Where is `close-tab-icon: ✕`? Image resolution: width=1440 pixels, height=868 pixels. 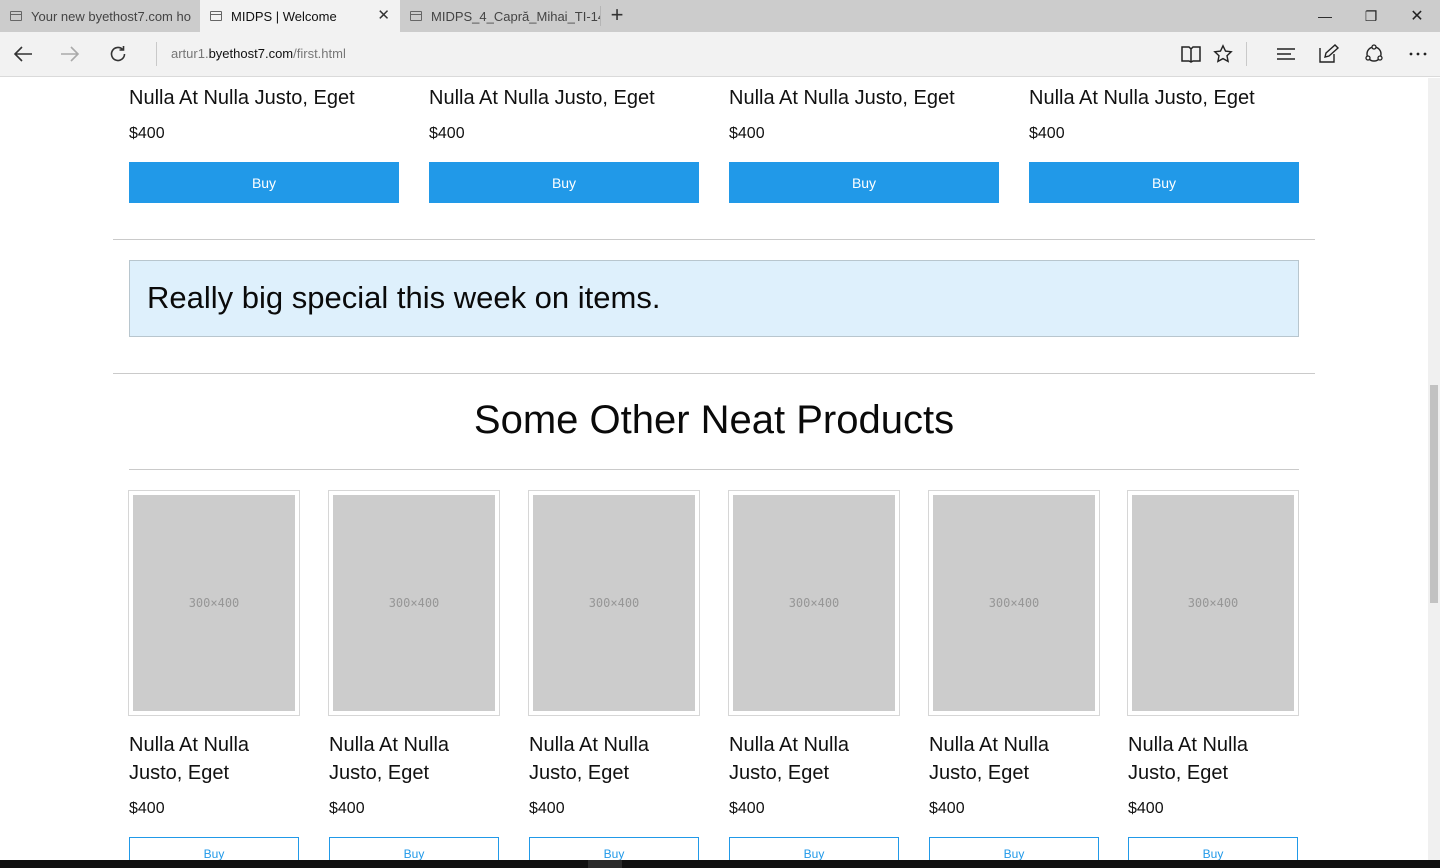
close-tab-icon: ✕ is located at coordinates (383, 16).